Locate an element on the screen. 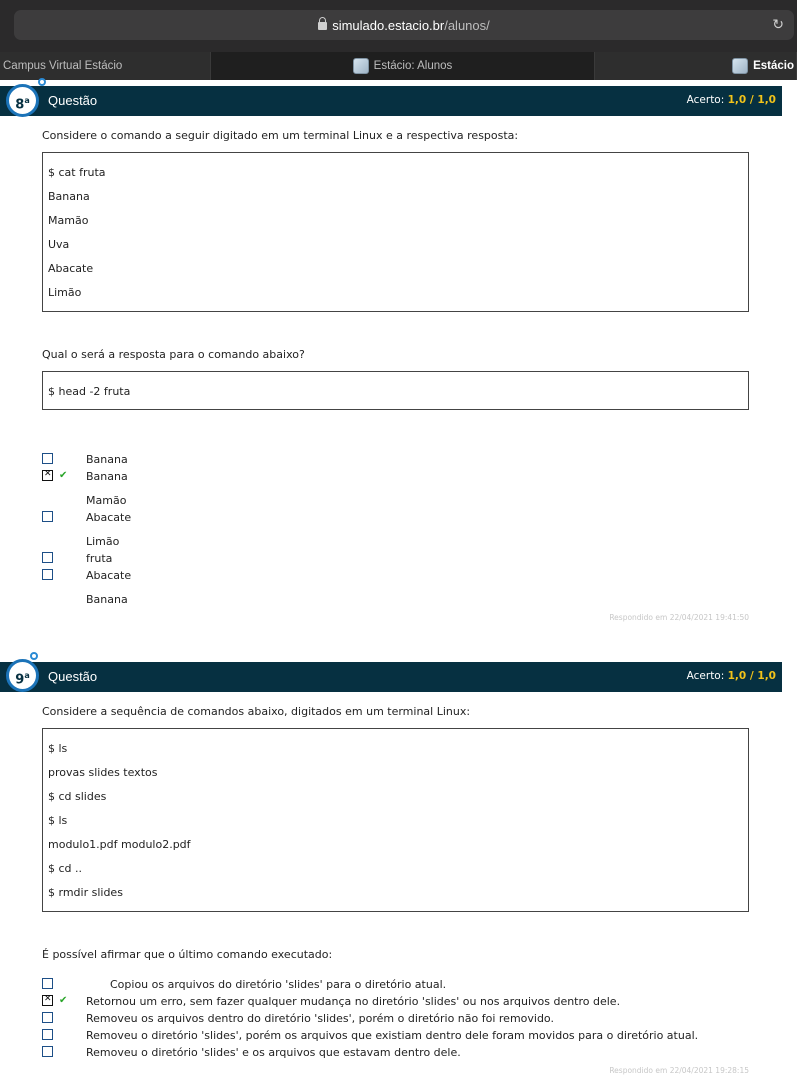  question-number-badge: 8a is located at coordinates (22, 100).